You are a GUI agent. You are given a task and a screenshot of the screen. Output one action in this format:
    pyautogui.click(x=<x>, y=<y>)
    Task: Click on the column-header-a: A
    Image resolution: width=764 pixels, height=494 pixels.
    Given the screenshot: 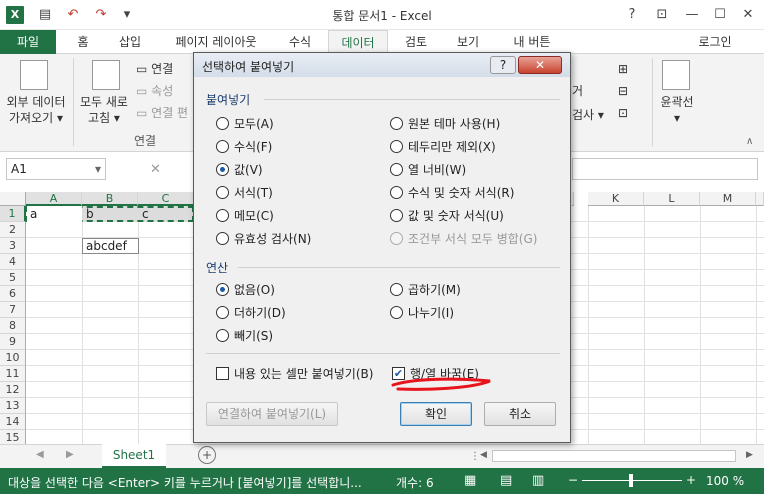 What is the action you would take?
    pyautogui.click(x=54, y=199)
    